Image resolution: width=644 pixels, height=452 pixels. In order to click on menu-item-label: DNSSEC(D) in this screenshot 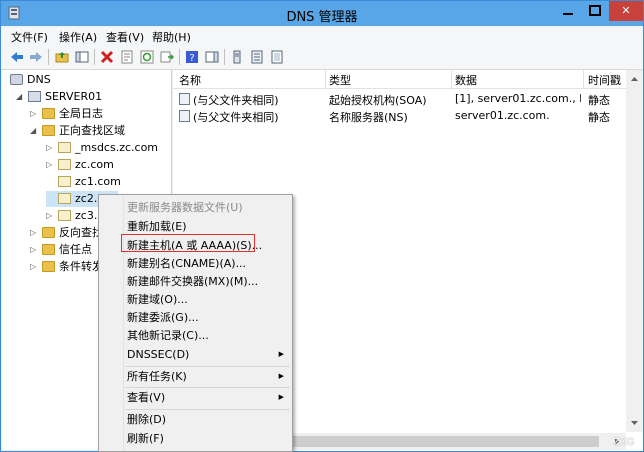, I will do `click(158, 354)`.